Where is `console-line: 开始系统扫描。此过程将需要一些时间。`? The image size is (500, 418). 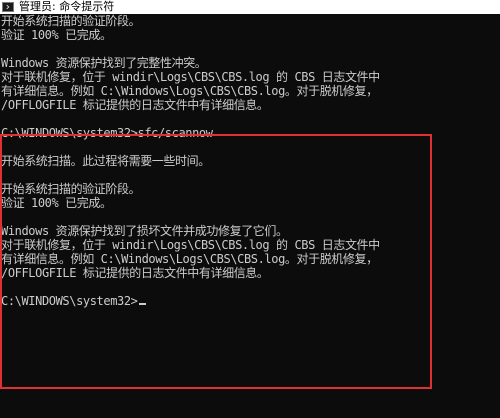
console-line: 开始系统扫描。此过程将需要一些时间。 is located at coordinates (105, 161).